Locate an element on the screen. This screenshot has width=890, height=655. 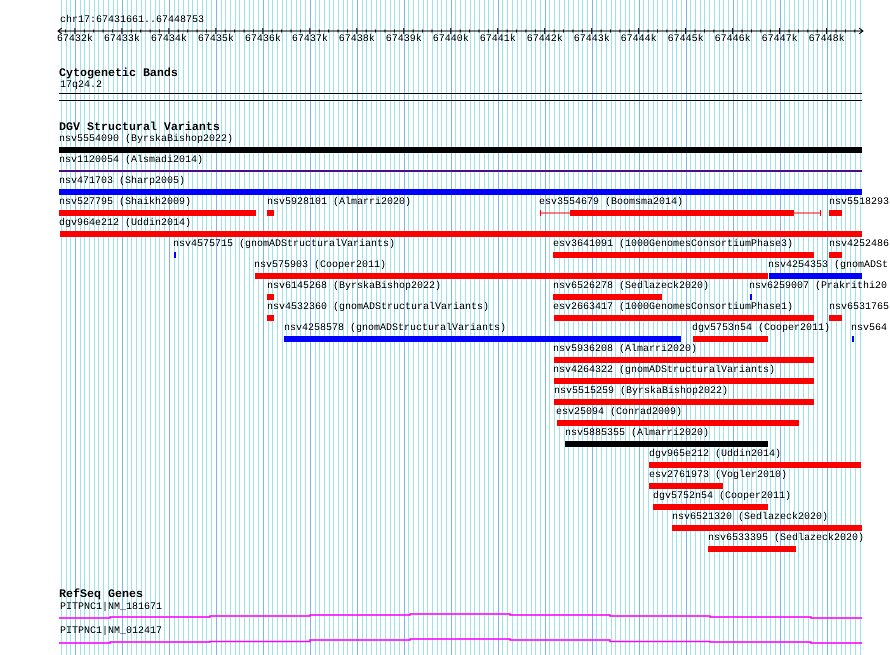
transcript-label: PITPNC1|NM_181671 is located at coordinates (111, 607).